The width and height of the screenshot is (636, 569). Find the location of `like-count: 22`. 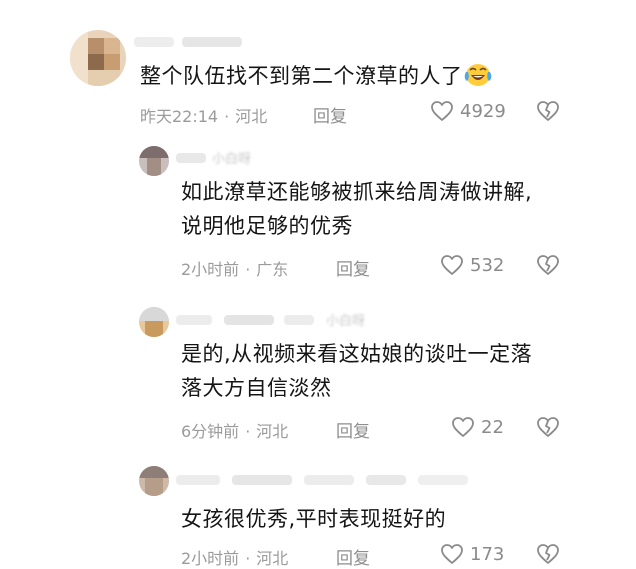

like-count: 22 is located at coordinates (492, 427).